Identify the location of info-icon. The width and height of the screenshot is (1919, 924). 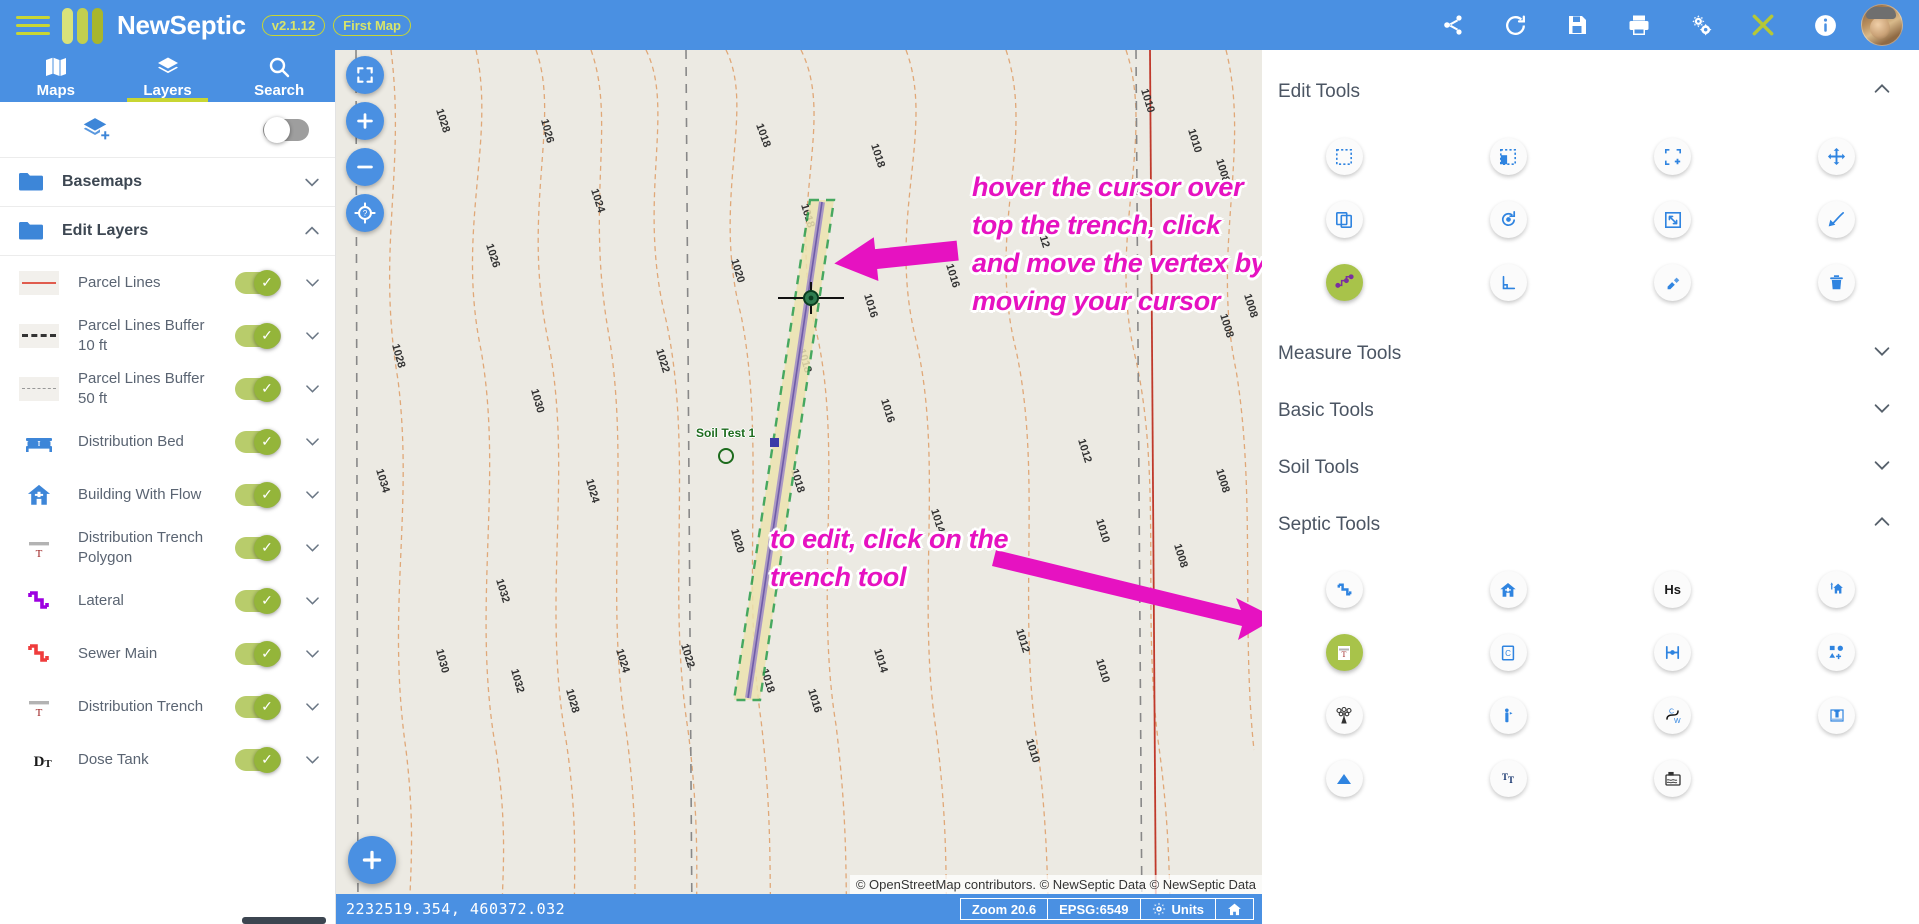
(1825, 25).